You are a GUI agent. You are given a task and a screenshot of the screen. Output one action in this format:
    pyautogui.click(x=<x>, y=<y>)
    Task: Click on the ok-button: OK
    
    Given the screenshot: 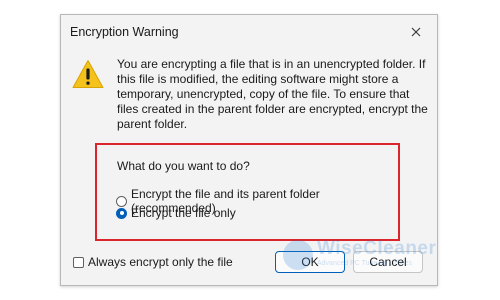 What is the action you would take?
    pyautogui.click(x=310, y=262)
    